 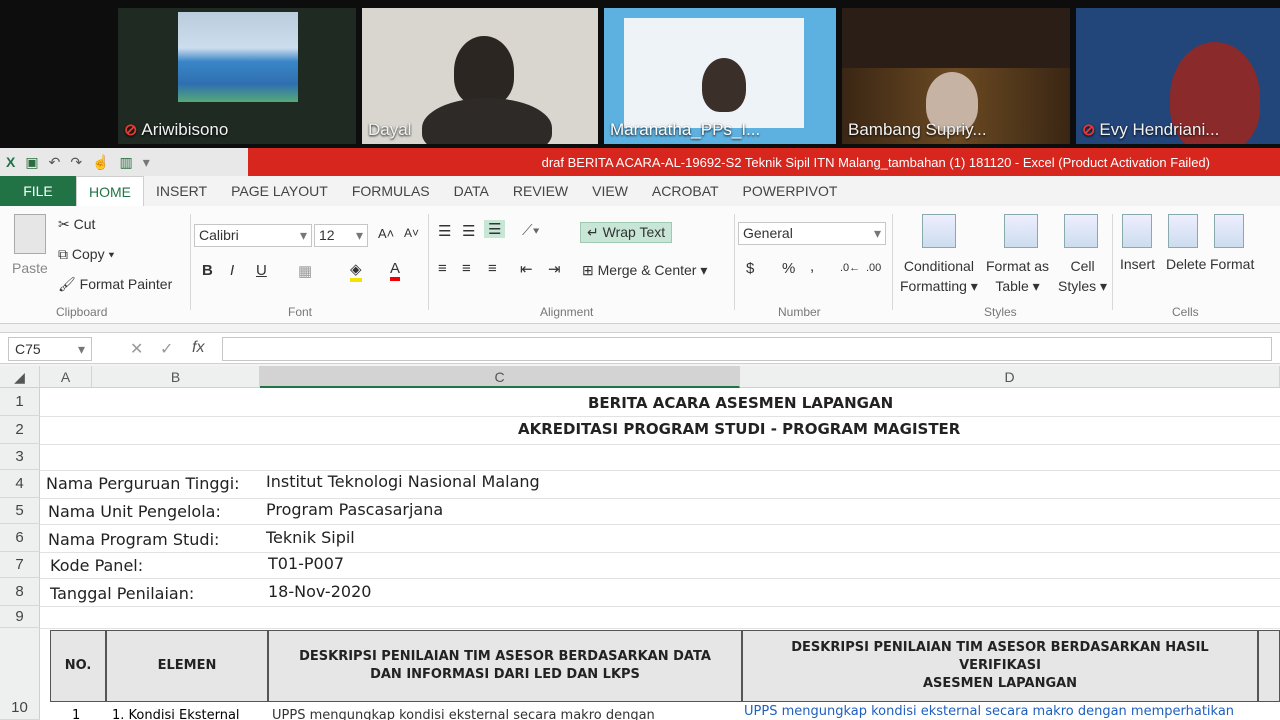 I want to click on participant-tile-2: Dayal, so click(x=480, y=76).